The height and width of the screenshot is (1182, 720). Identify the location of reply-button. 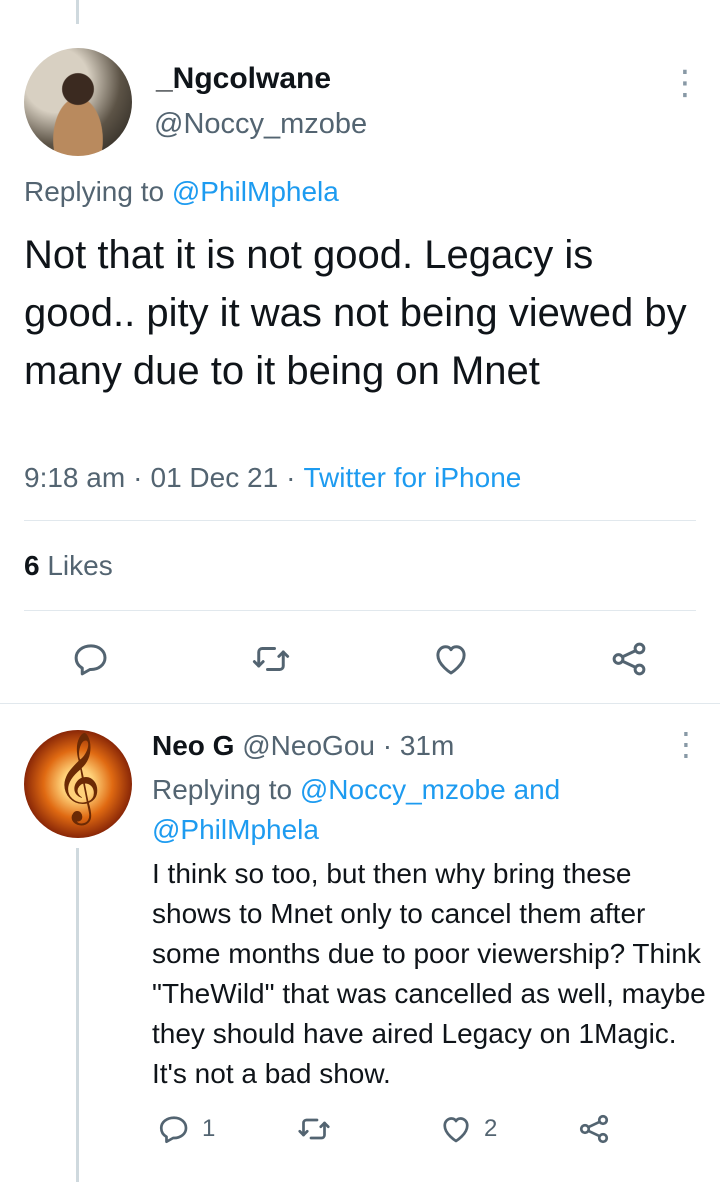
(91, 659).